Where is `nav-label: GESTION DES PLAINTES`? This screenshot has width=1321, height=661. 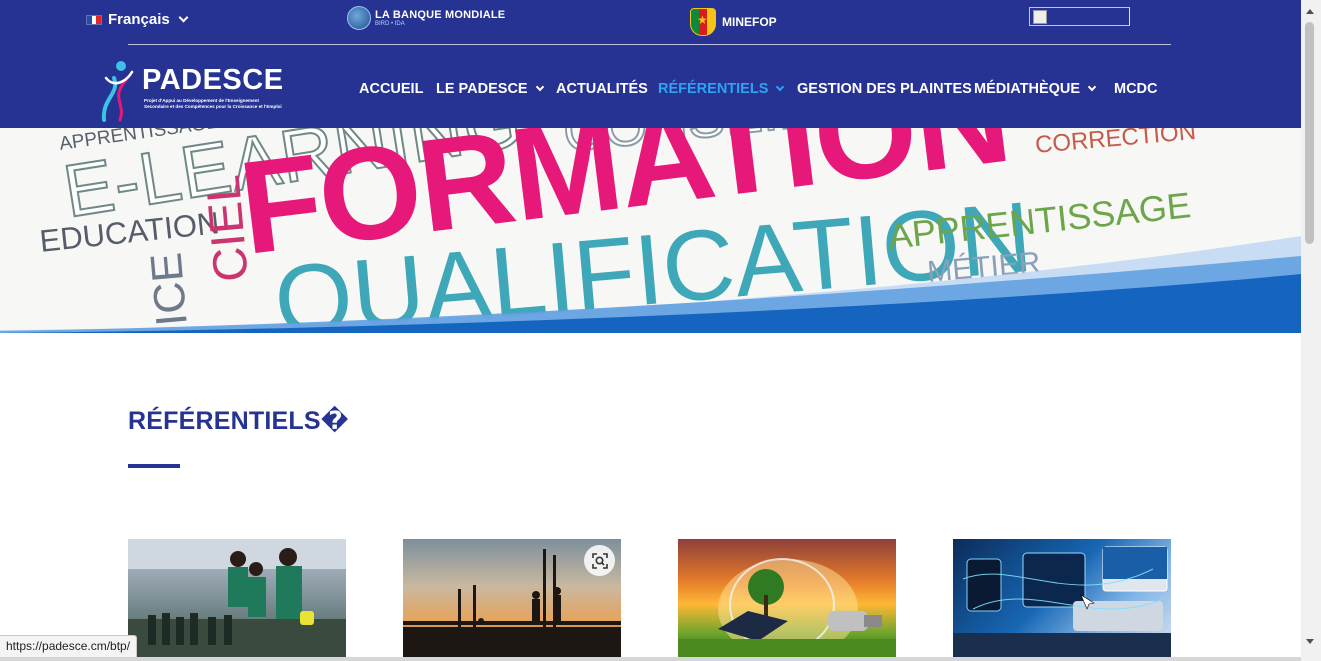 nav-label: GESTION DES PLAINTES is located at coordinates (884, 89).